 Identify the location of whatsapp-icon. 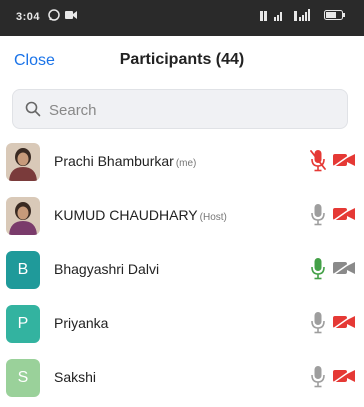
(54, 15).